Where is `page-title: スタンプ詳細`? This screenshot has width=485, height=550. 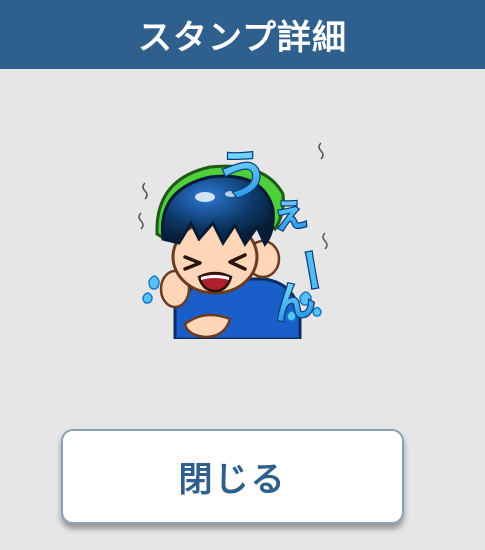 page-title: スタンプ詳細 is located at coordinates (242, 38).